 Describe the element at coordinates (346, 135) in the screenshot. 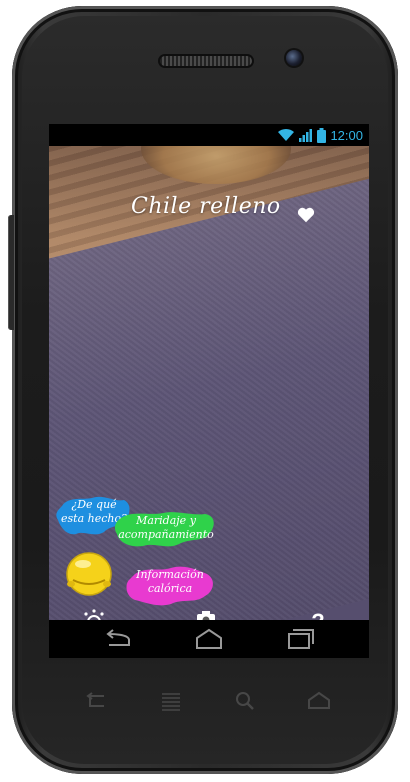

I see `status-time: 12:00` at that location.